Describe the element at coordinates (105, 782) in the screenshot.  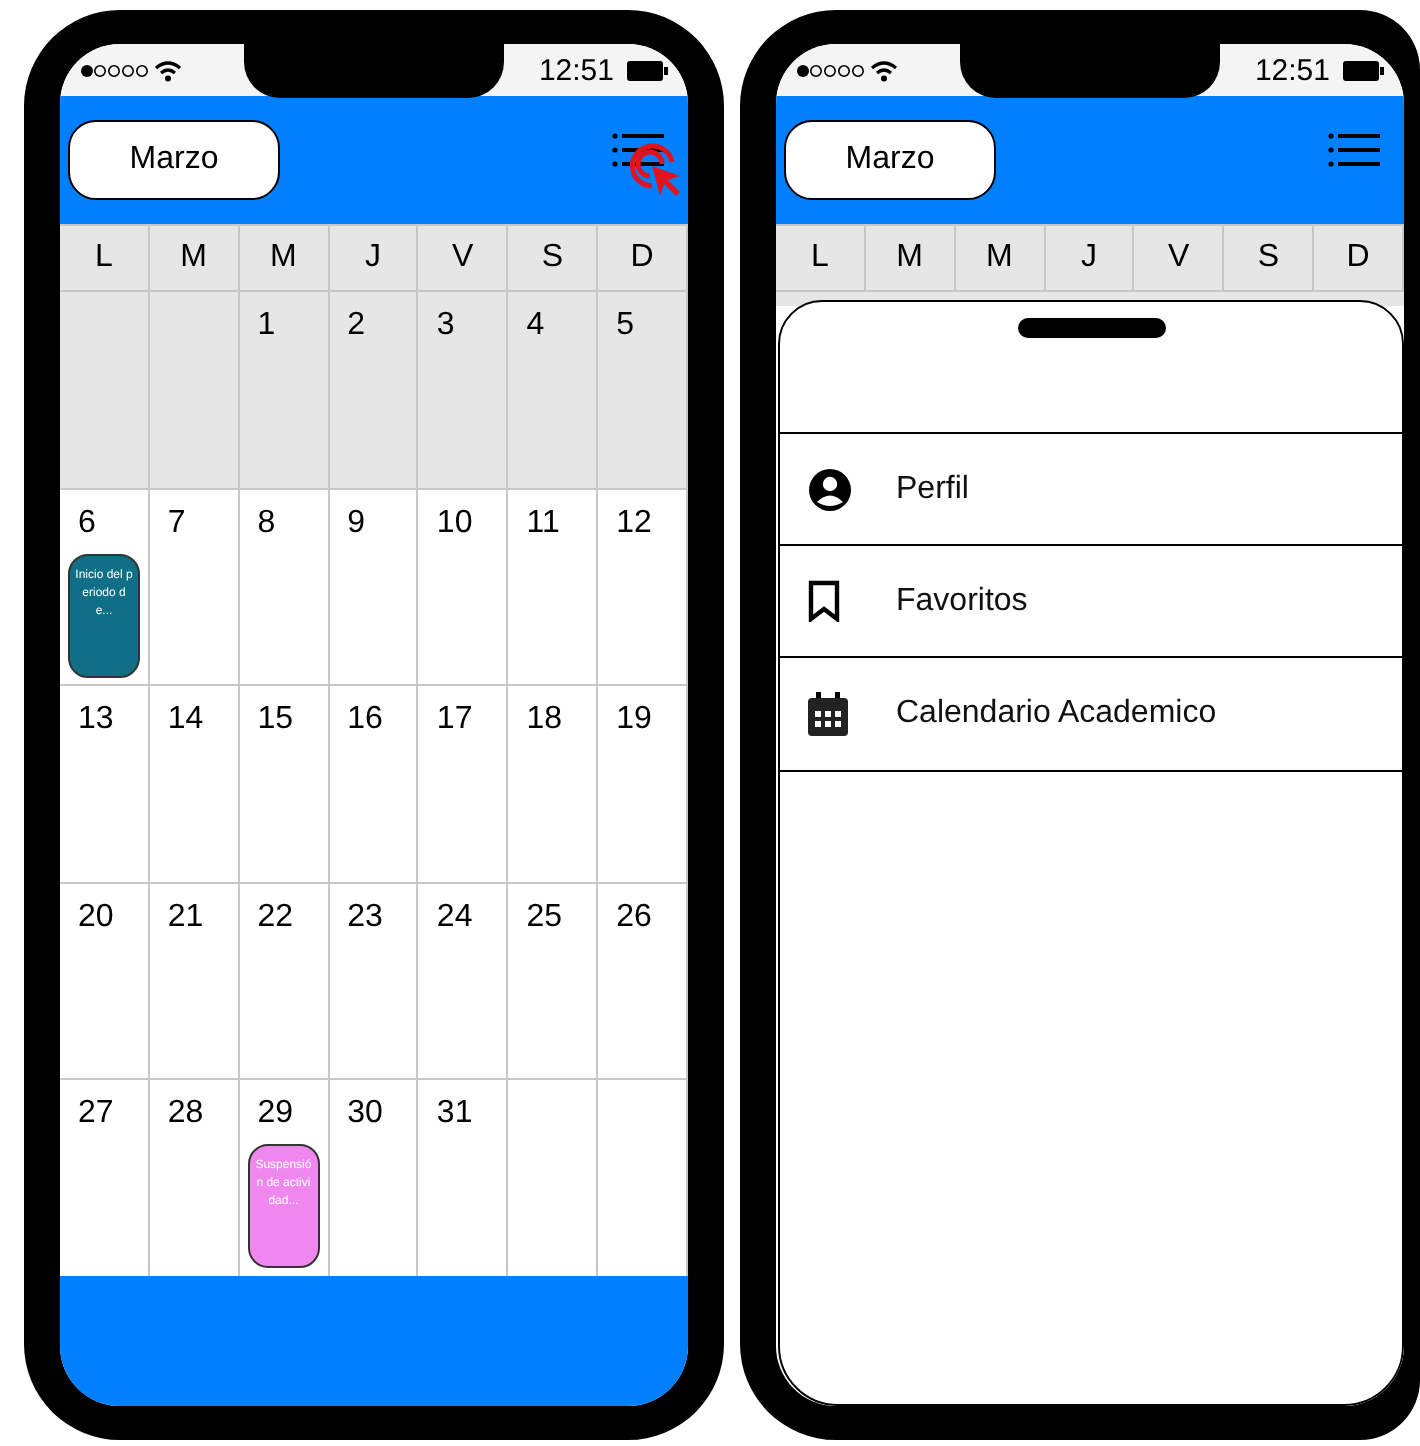
I see `day-cell: 13` at that location.